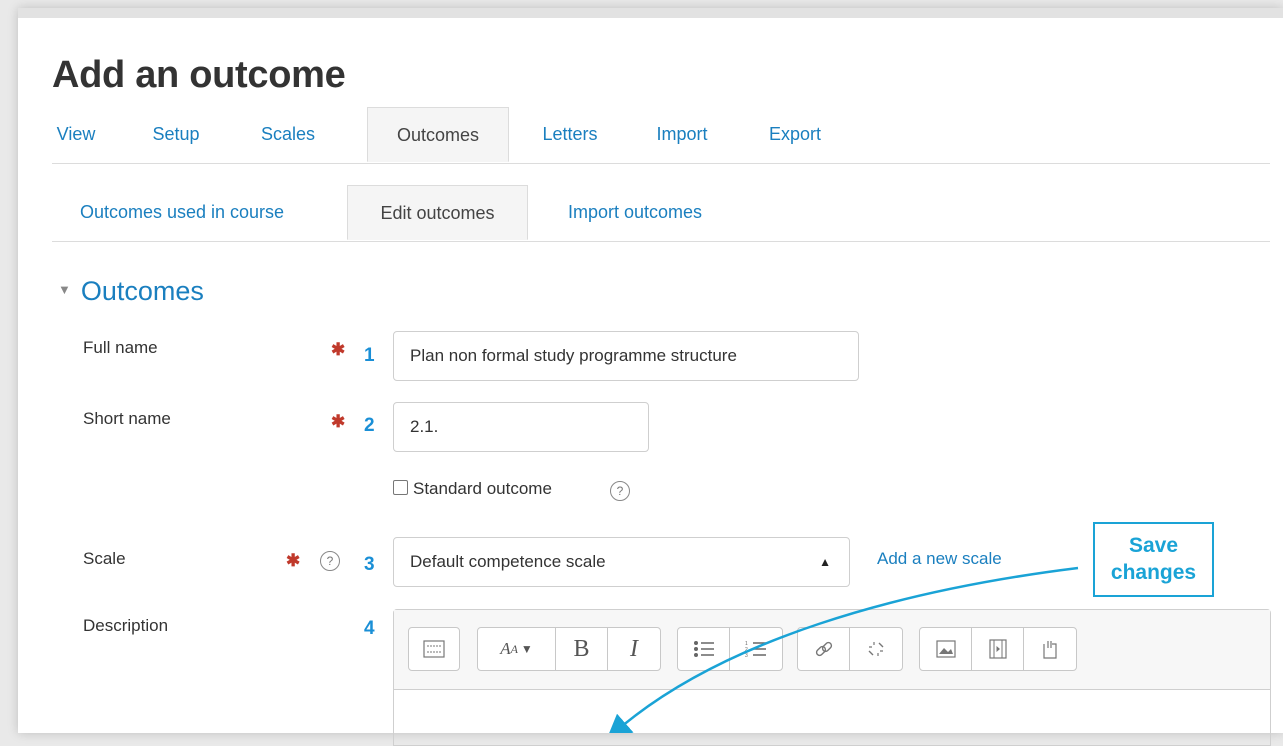 The height and width of the screenshot is (746, 1283). I want to click on italic-icon: I, so click(634, 649).